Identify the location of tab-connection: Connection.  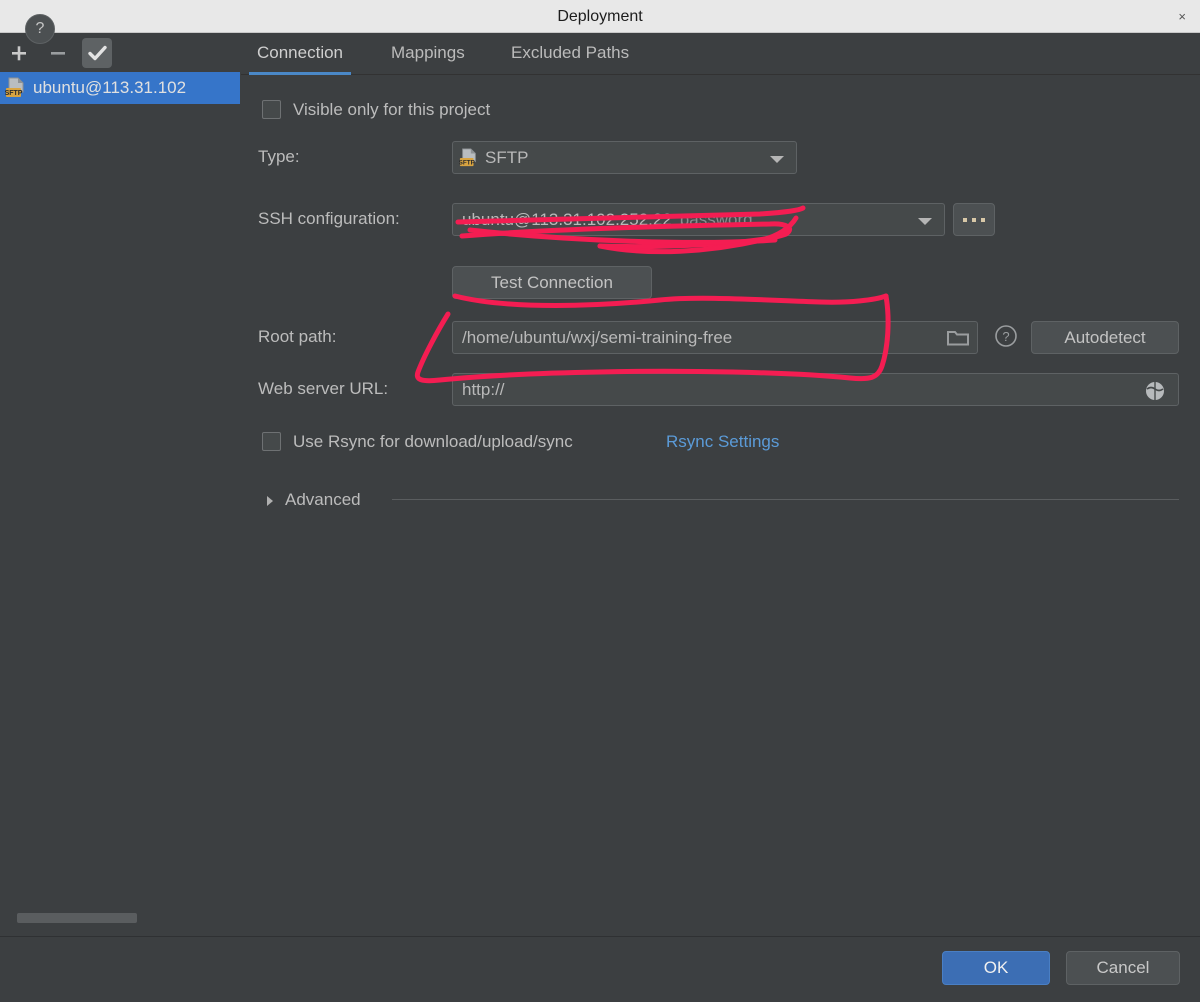
(300, 54).